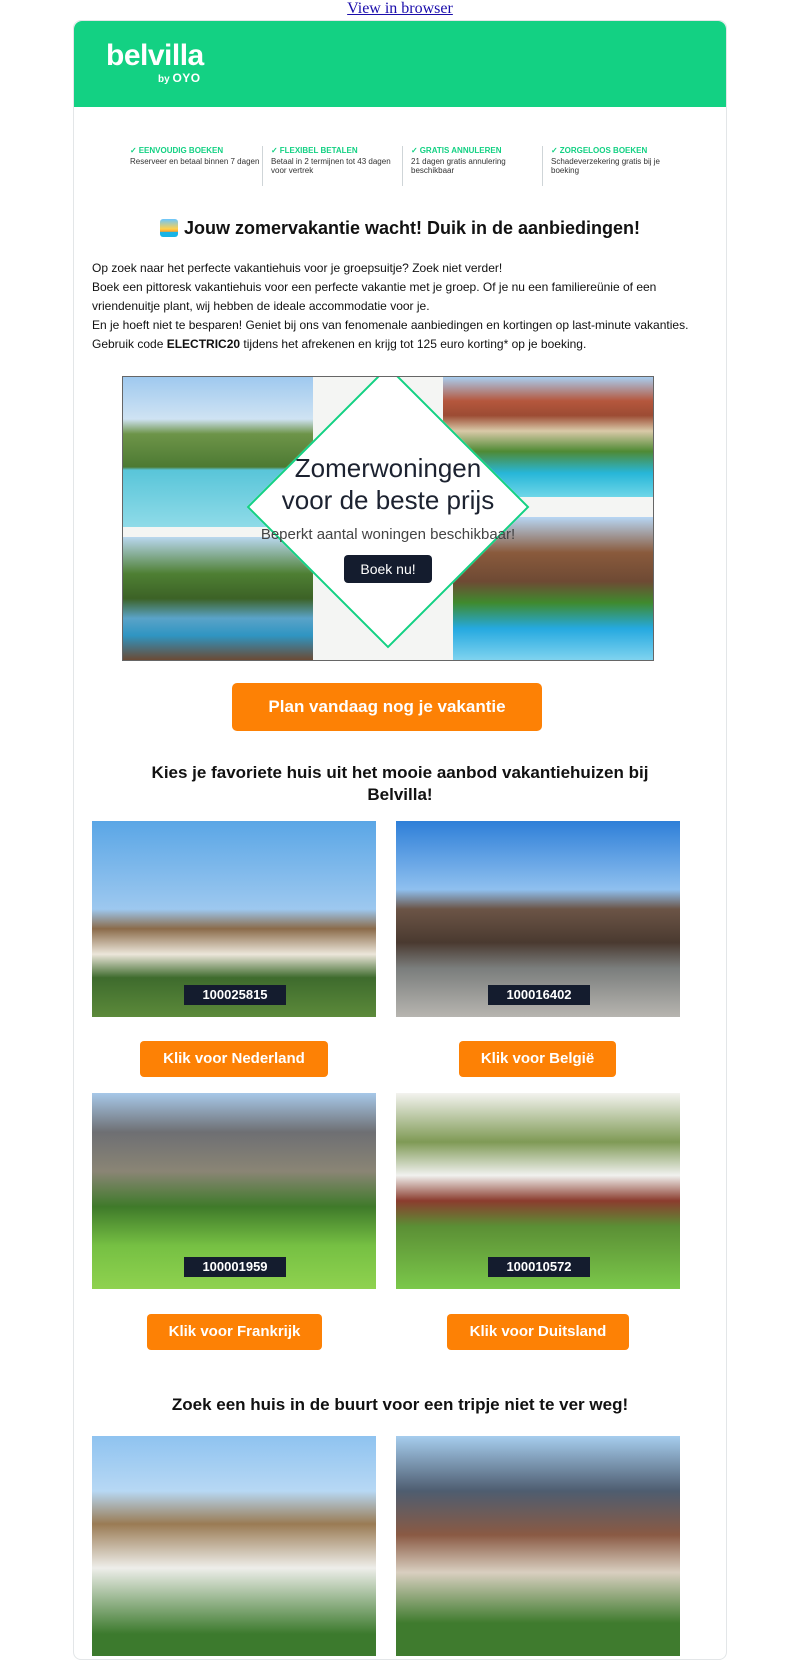  I want to click on usp-text: Schadeverzekering gratis bij je boeking, so click(605, 166).